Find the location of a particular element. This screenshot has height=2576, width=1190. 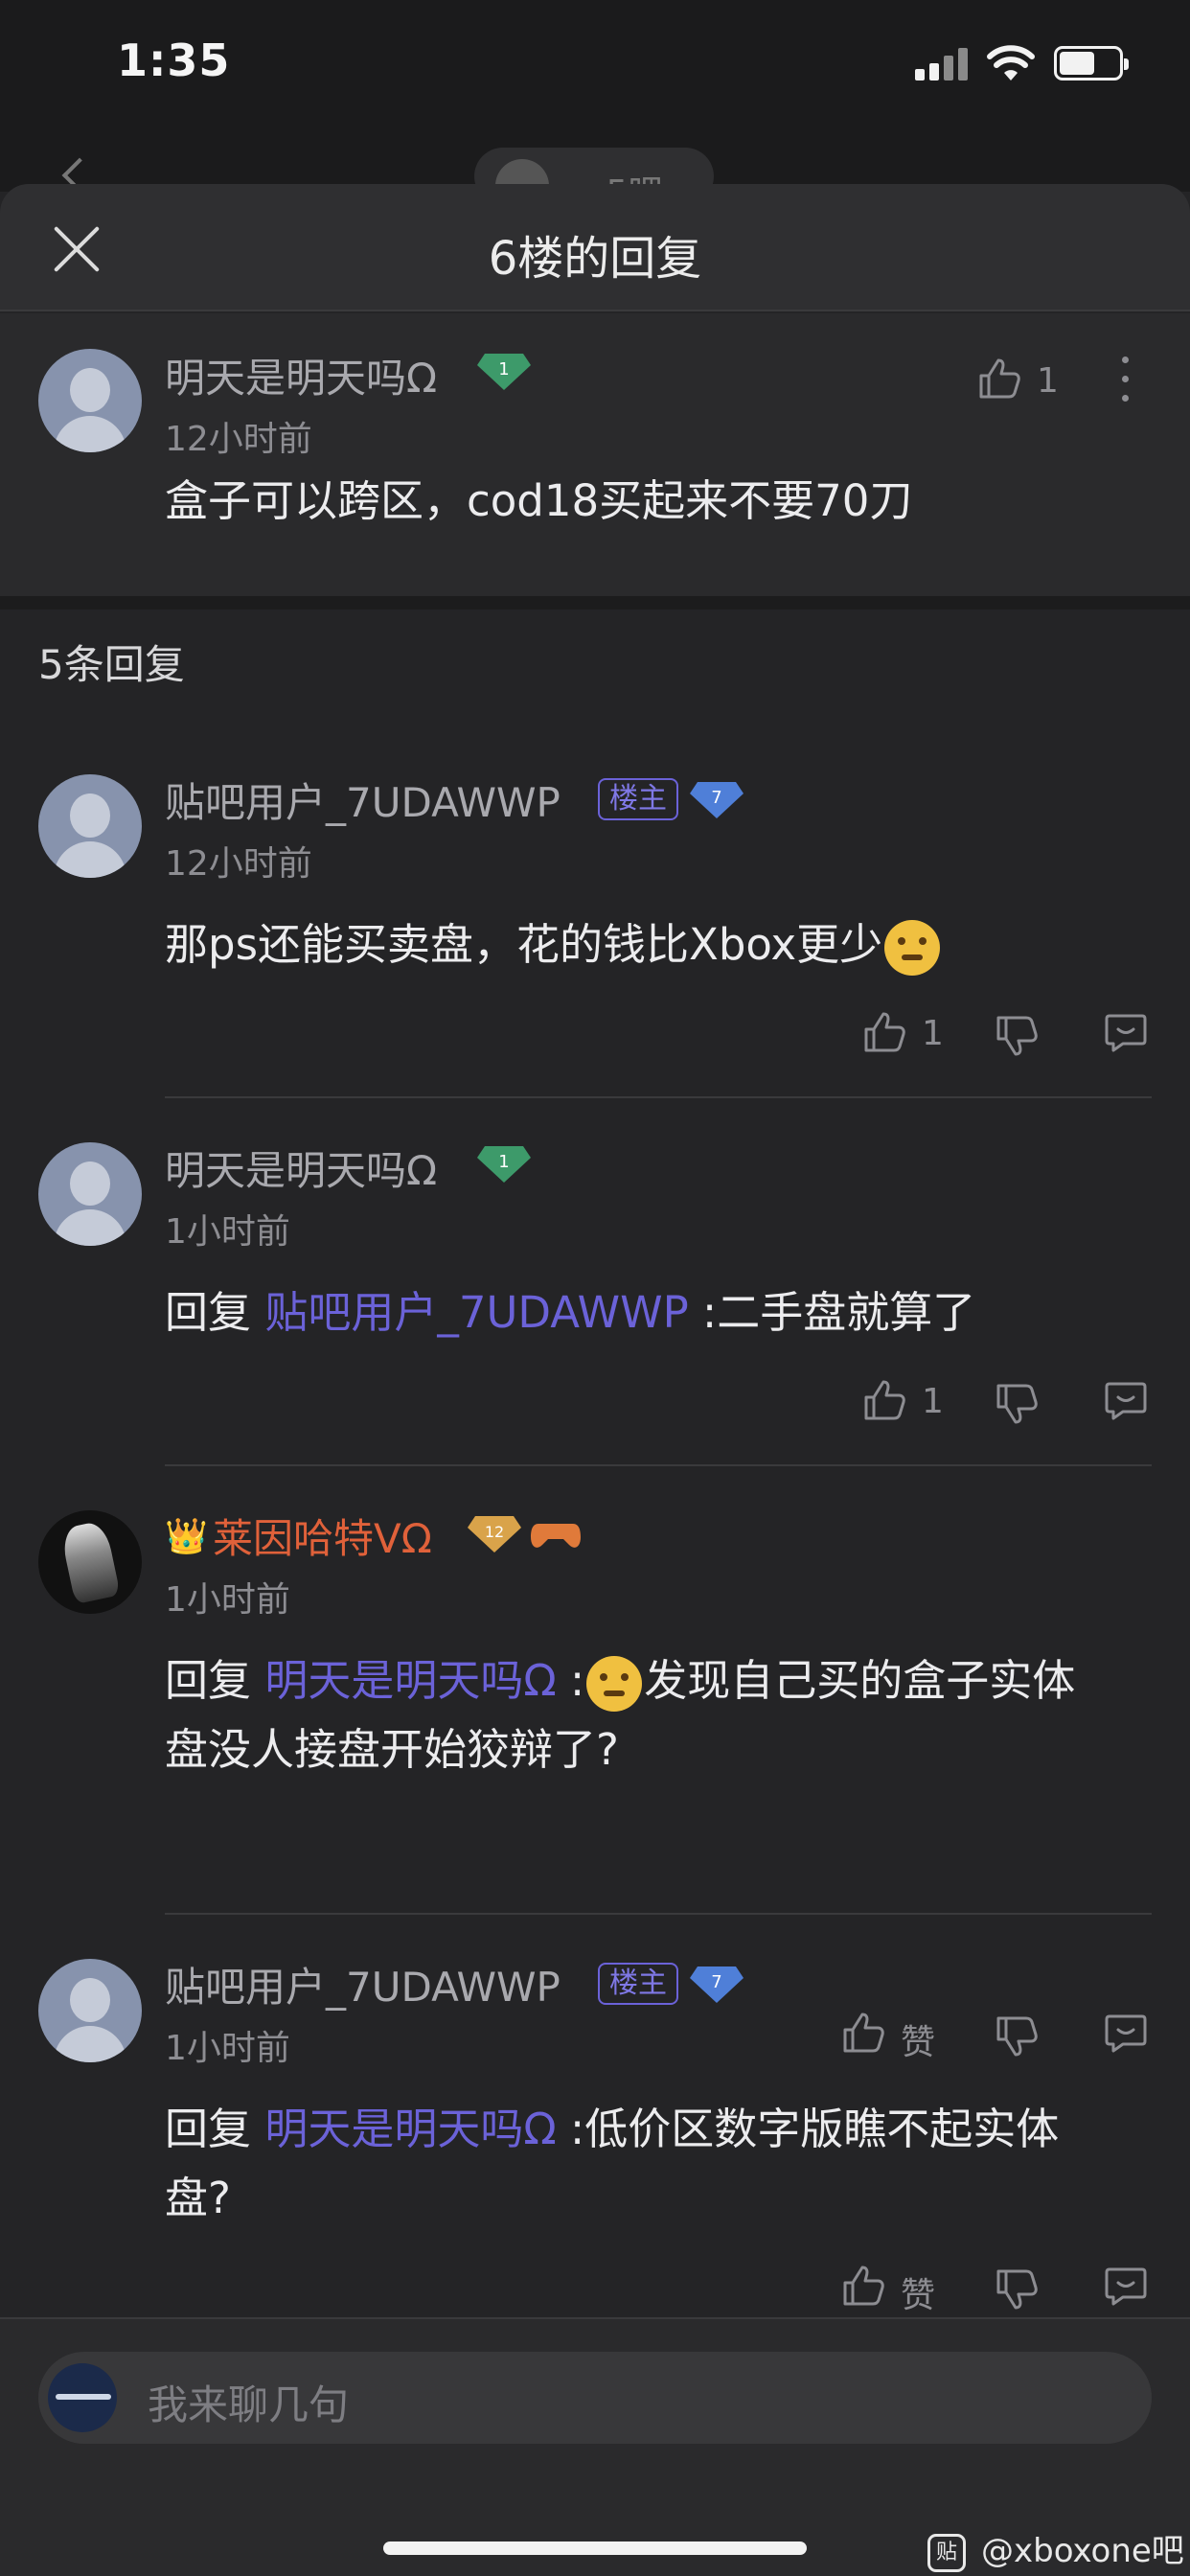

gamepad-icon is located at coordinates (556, 1536).